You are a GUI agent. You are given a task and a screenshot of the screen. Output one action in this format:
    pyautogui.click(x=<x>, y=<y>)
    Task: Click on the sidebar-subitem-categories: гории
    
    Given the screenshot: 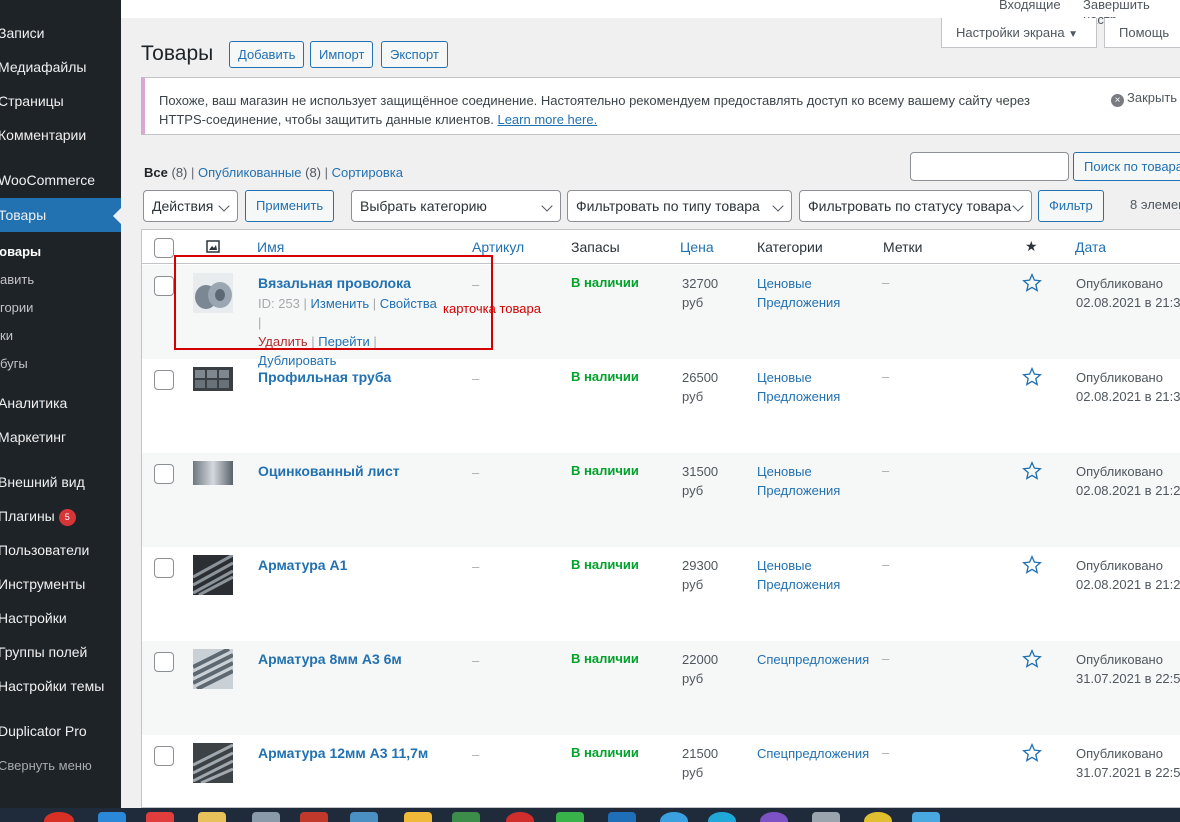 What is the action you would take?
    pyautogui.click(x=16, y=307)
    